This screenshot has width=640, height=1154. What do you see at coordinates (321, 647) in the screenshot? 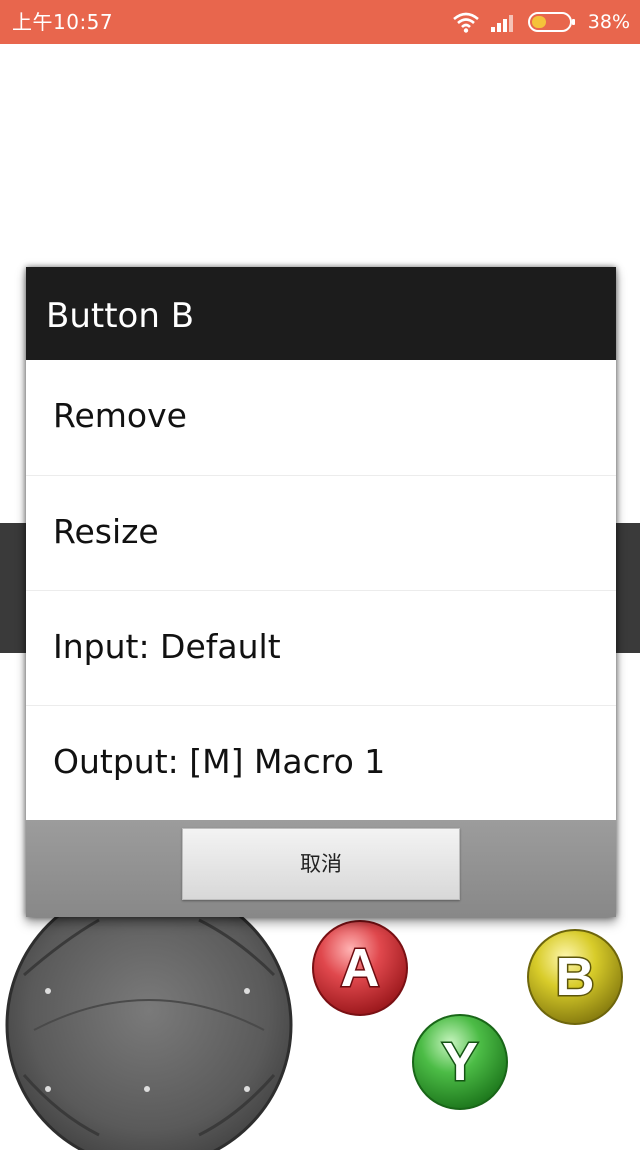
I see `menu-item-input: Input: Default` at bounding box center [321, 647].